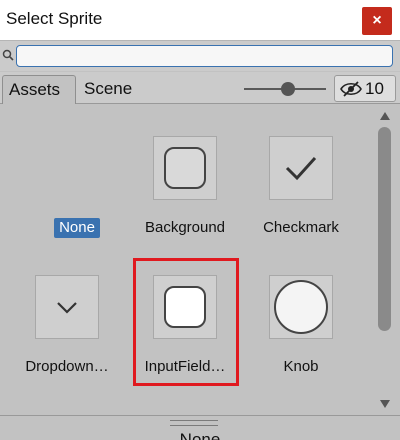 This screenshot has height=440, width=400. I want to click on sprite-tile-checkmark: Checkmark, so click(301, 175).